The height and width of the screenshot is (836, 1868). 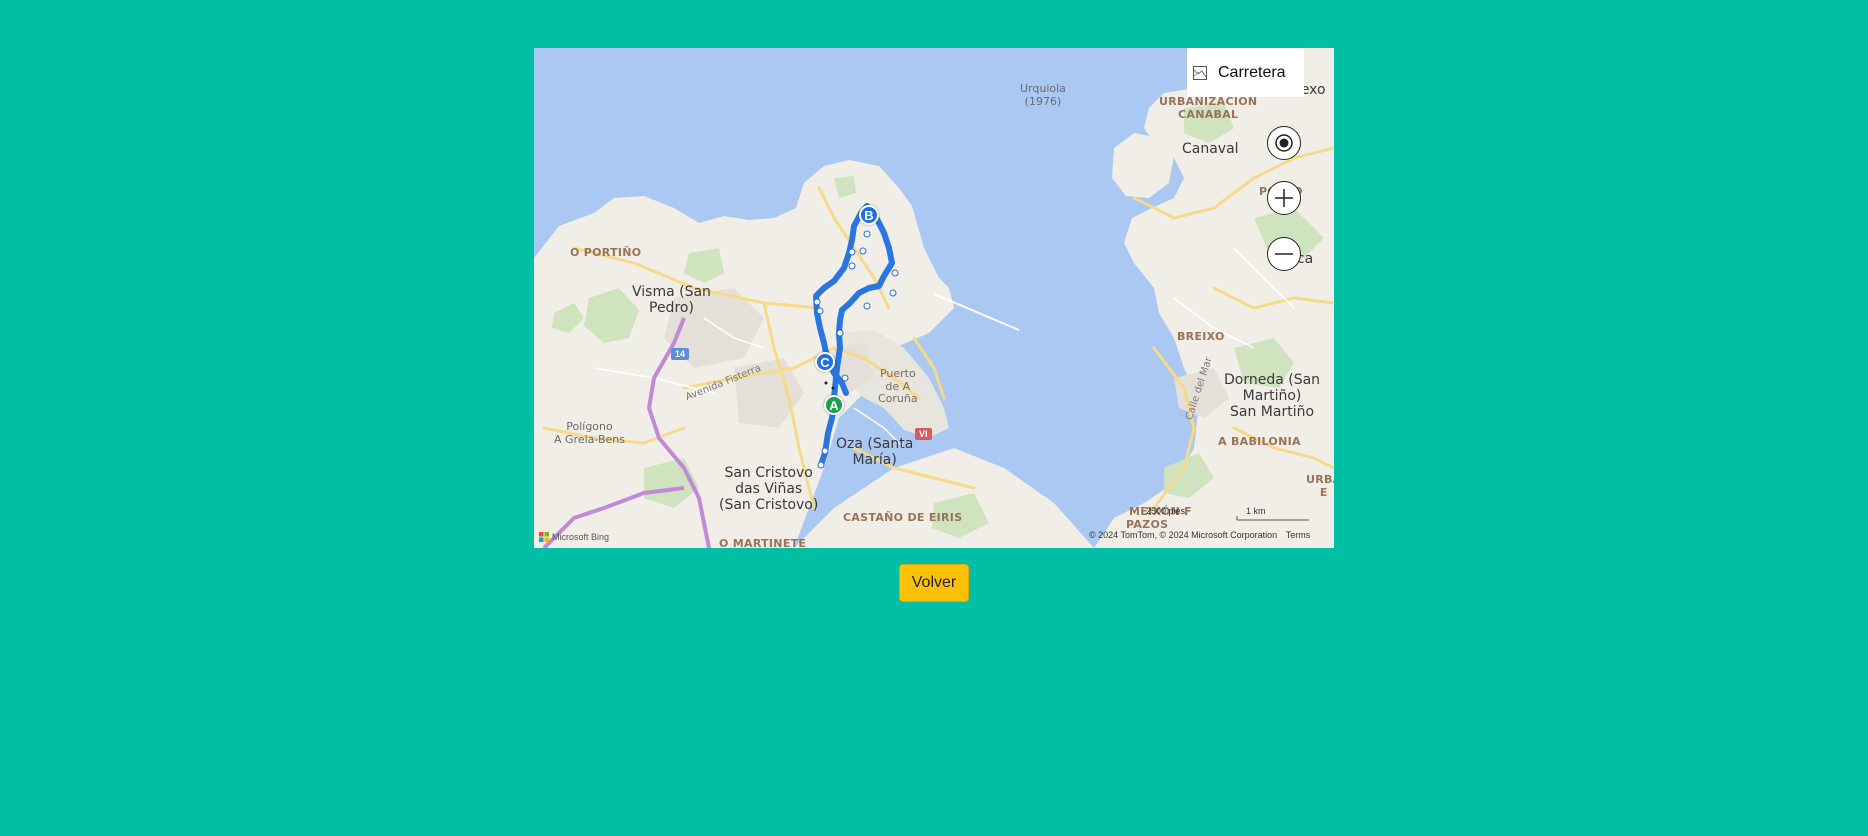 I want to click on bing-logo: Microsoft Bing, so click(x=574, y=537).